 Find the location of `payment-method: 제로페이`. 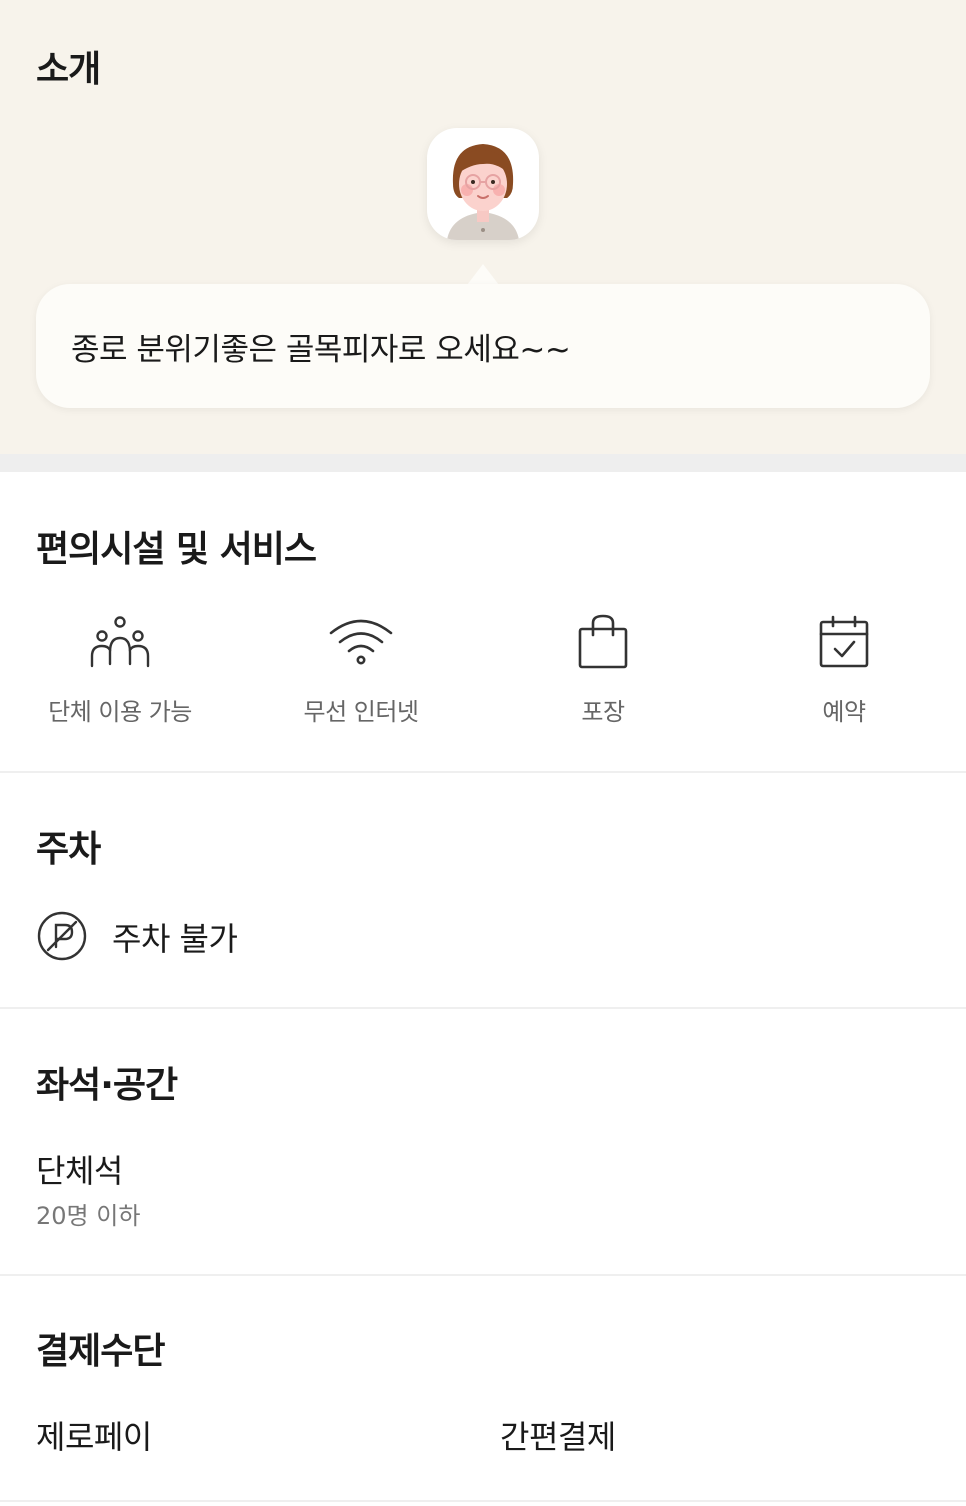

payment-method: 제로페이 is located at coordinates (94, 1437).